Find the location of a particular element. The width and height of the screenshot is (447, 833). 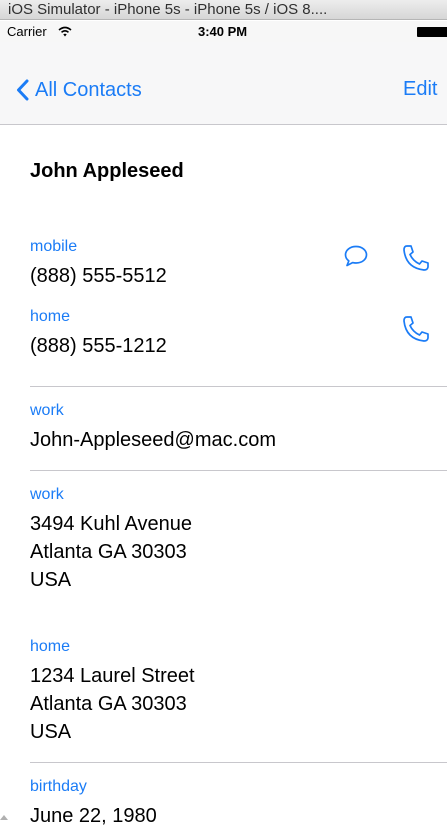

field-value: 1234 Laurel Street Atlanta GA 30303 USA is located at coordinates (112, 704).